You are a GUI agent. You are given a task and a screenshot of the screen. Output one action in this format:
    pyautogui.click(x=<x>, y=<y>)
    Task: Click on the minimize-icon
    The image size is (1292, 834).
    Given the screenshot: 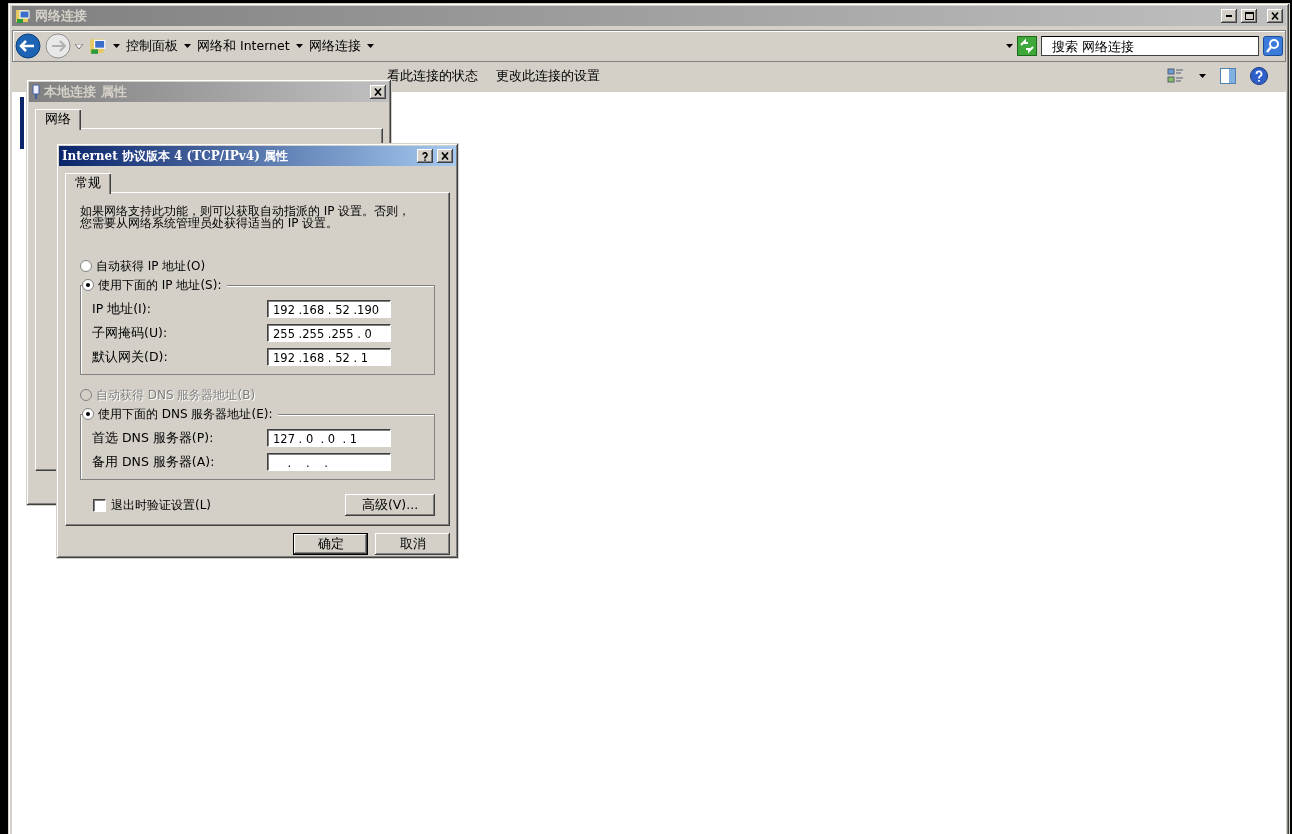 What is the action you would take?
    pyautogui.click(x=1229, y=16)
    